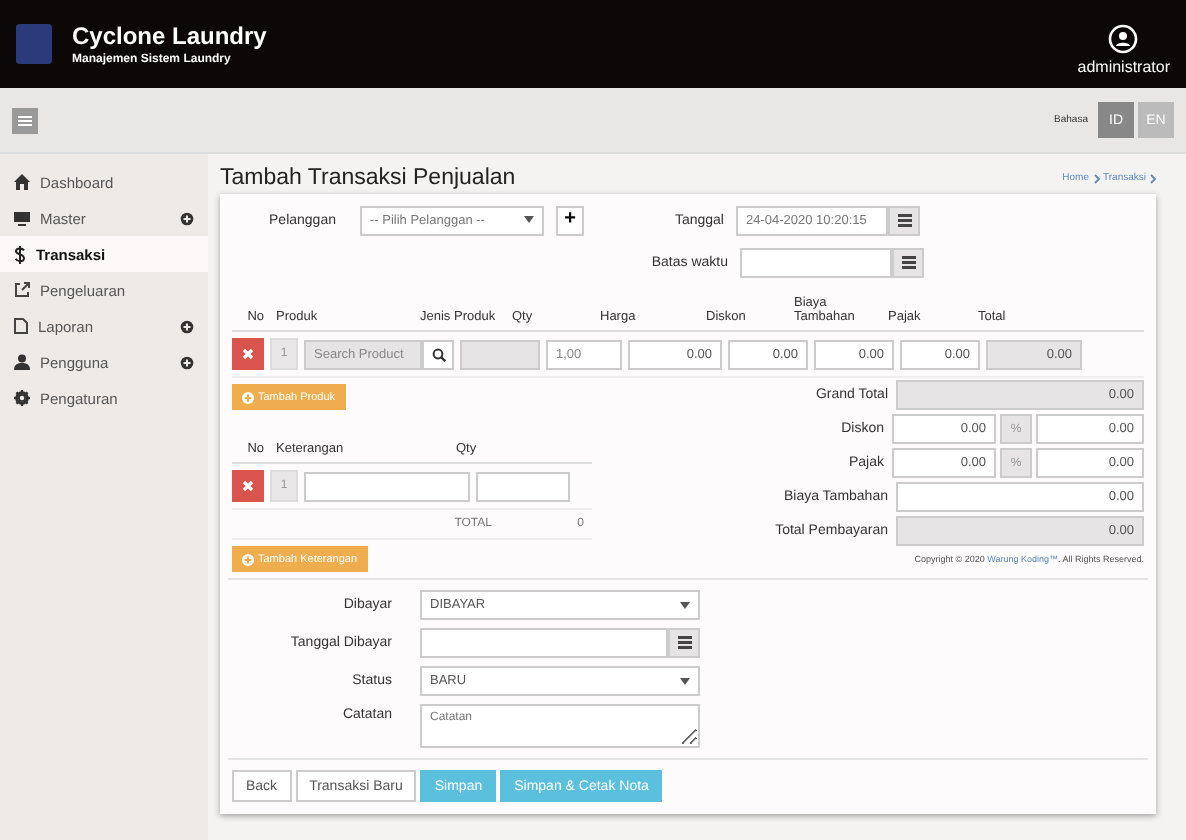 The width and height of the screenshot is (1186, 840). Describe the element at coordinates (21, 326) in the screenshot. I see `file-icon` at that location.